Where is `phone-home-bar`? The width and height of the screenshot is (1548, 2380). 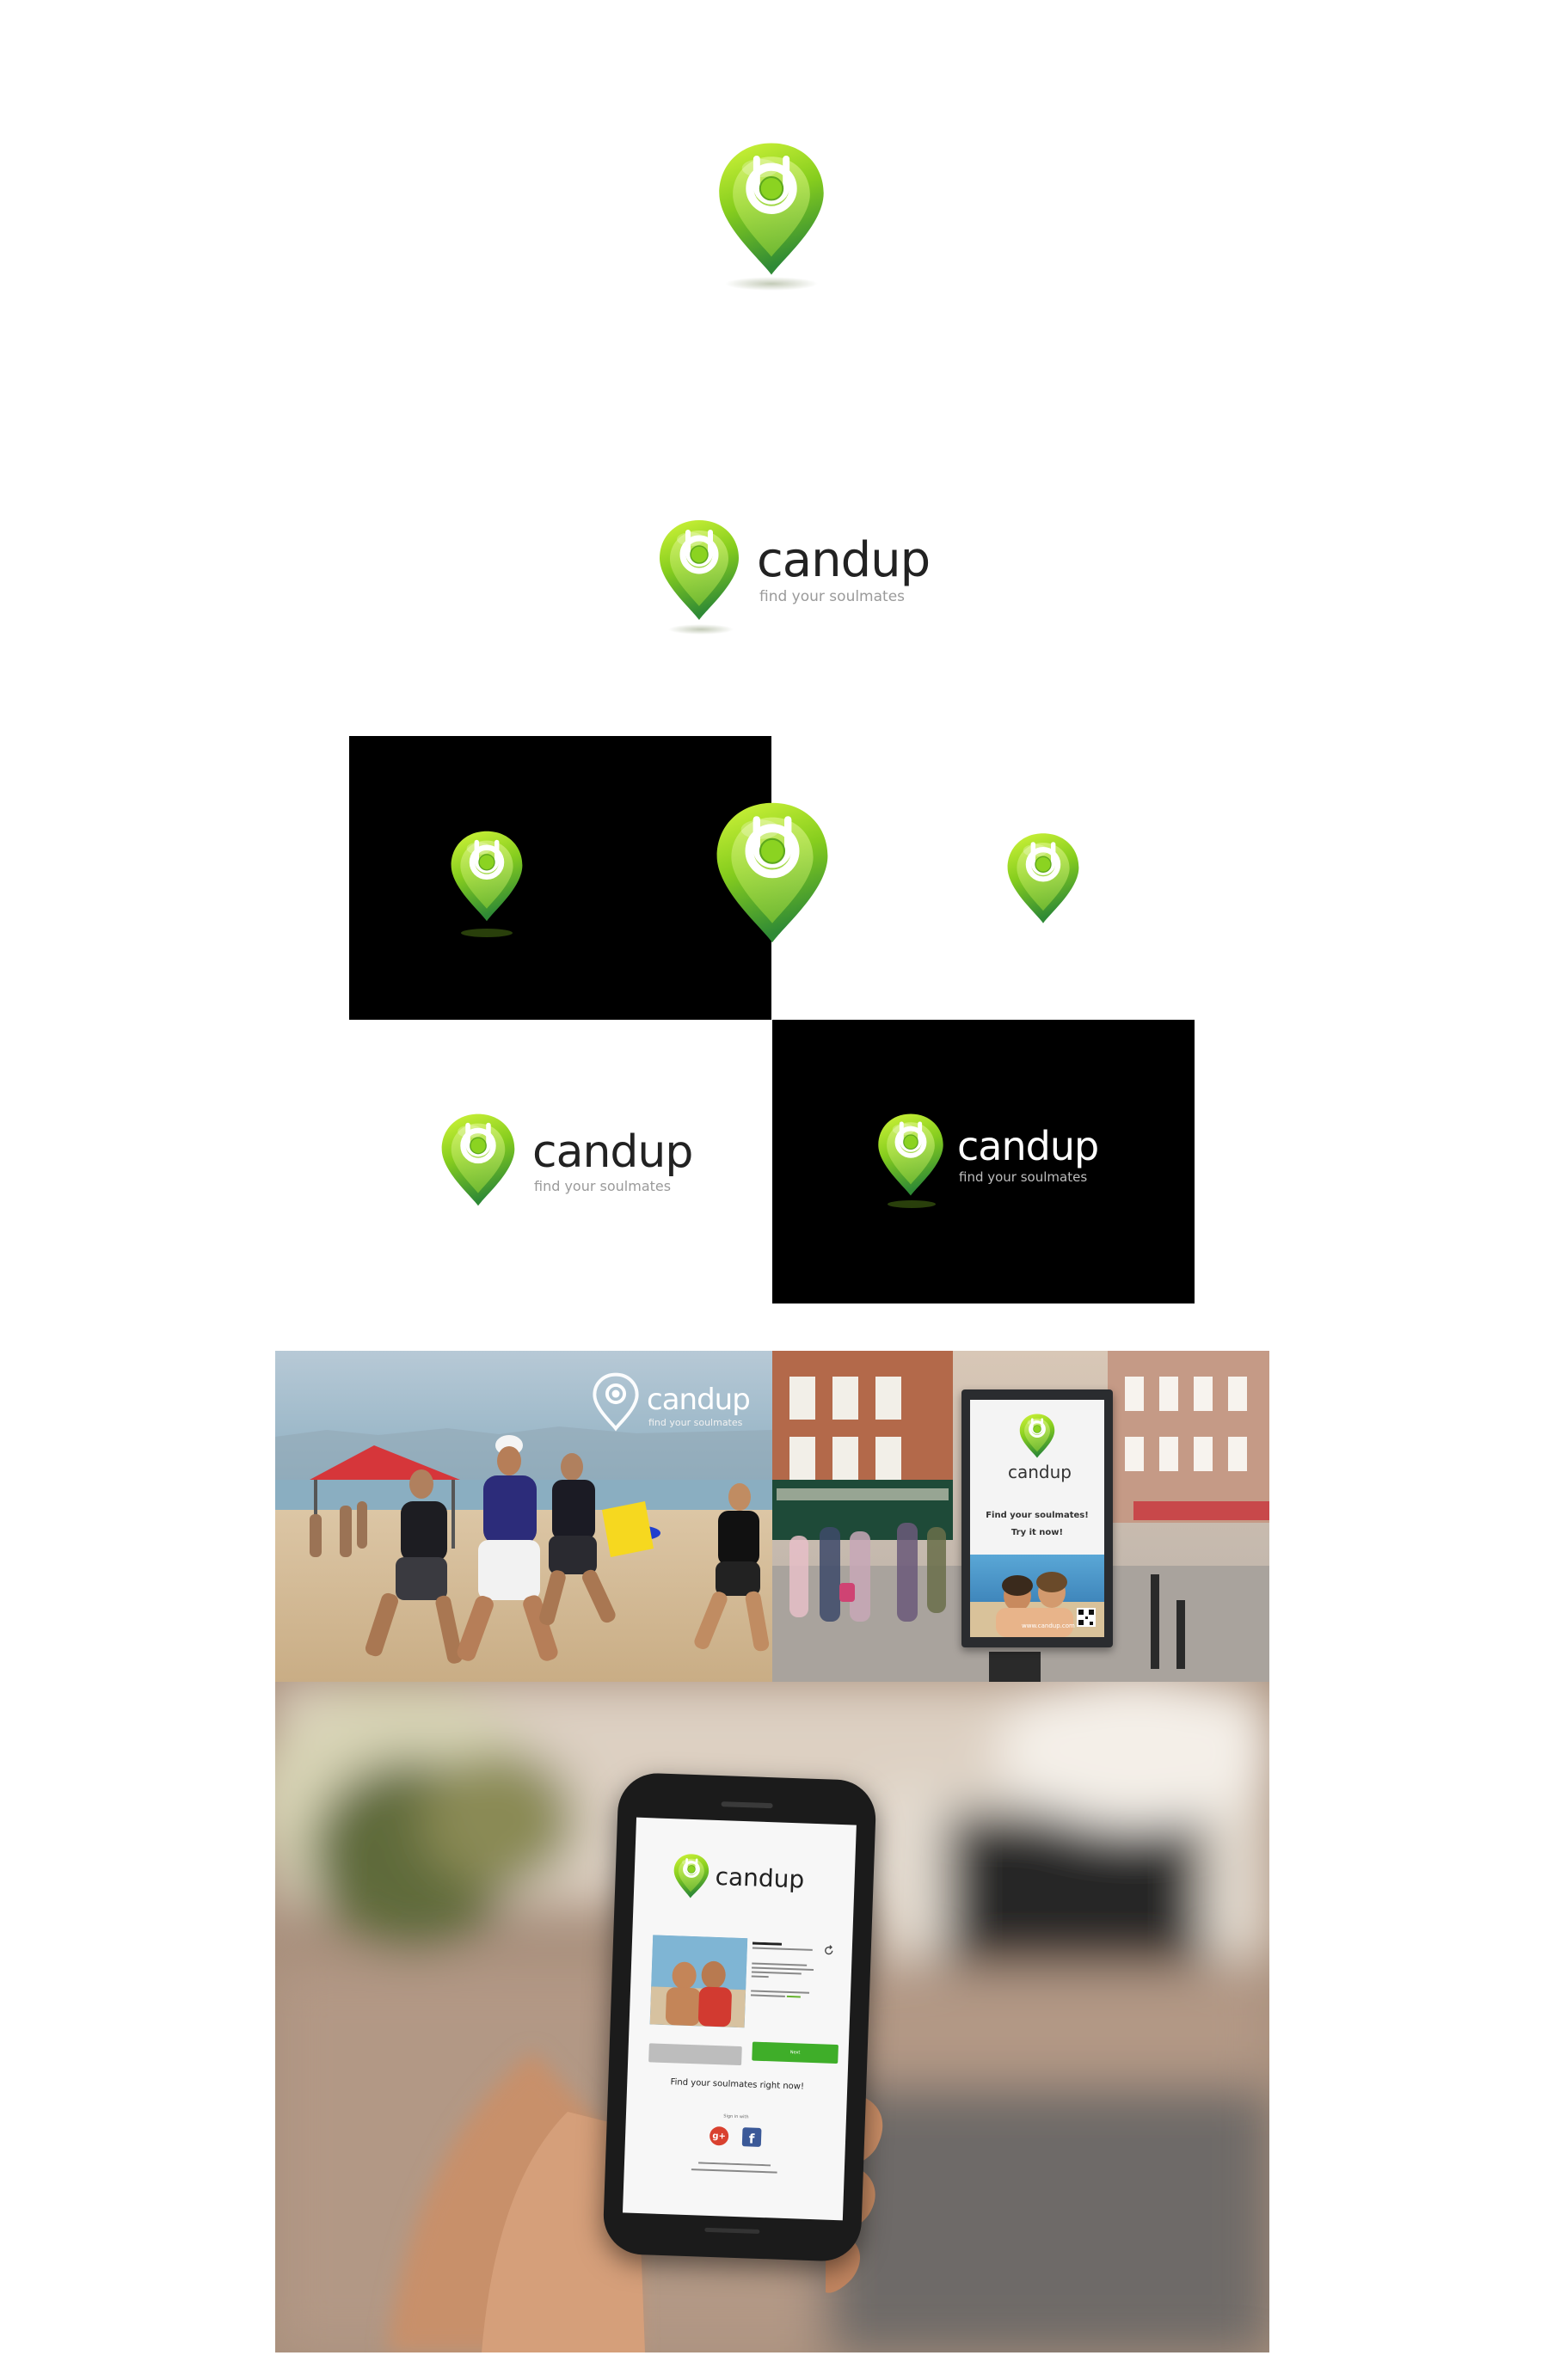
phone-home-bar is located at coordinates (732, 2230).